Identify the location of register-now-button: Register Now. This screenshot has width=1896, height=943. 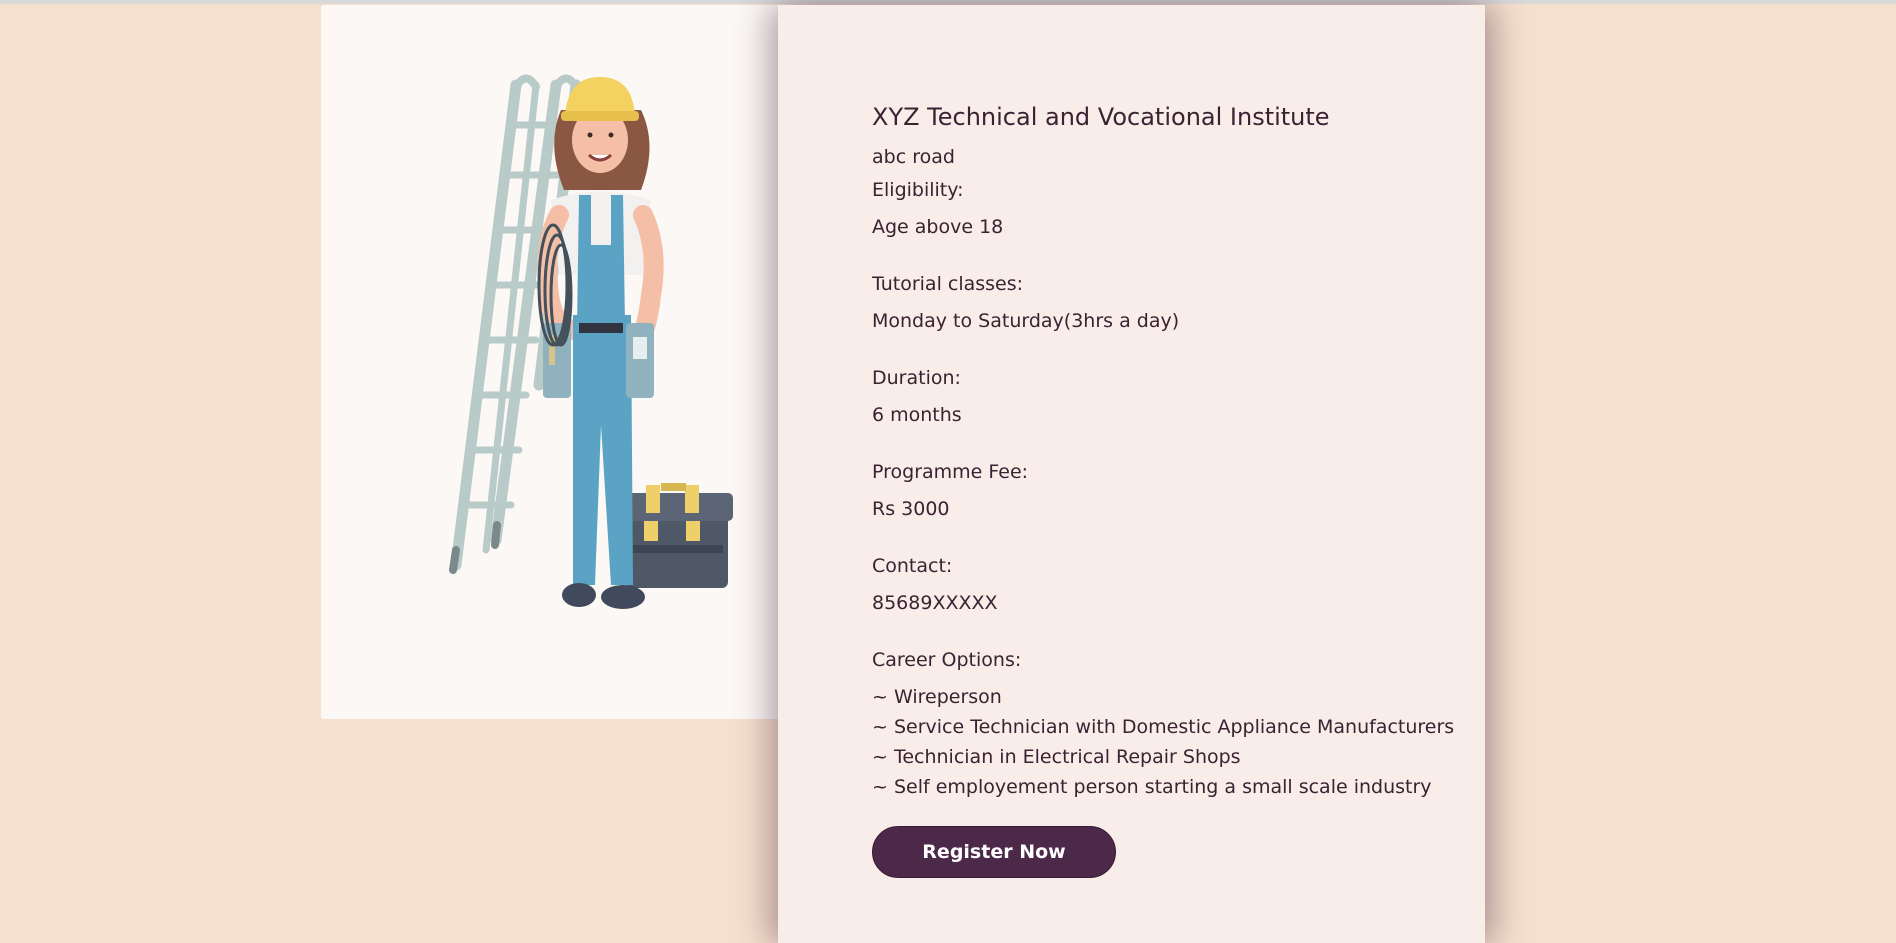
(994, 852).